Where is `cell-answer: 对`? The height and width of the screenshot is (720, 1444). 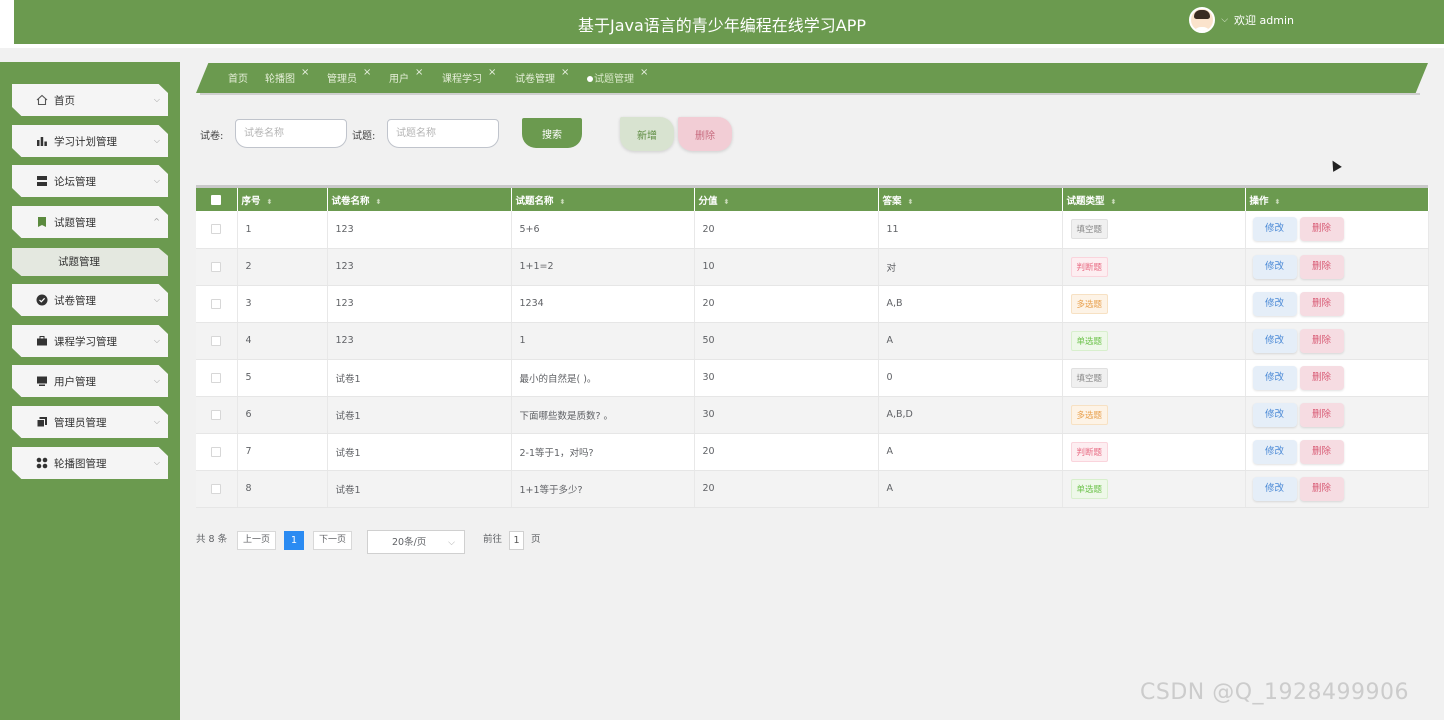
cell-answer: 对 is located at coordinates (970, 267).